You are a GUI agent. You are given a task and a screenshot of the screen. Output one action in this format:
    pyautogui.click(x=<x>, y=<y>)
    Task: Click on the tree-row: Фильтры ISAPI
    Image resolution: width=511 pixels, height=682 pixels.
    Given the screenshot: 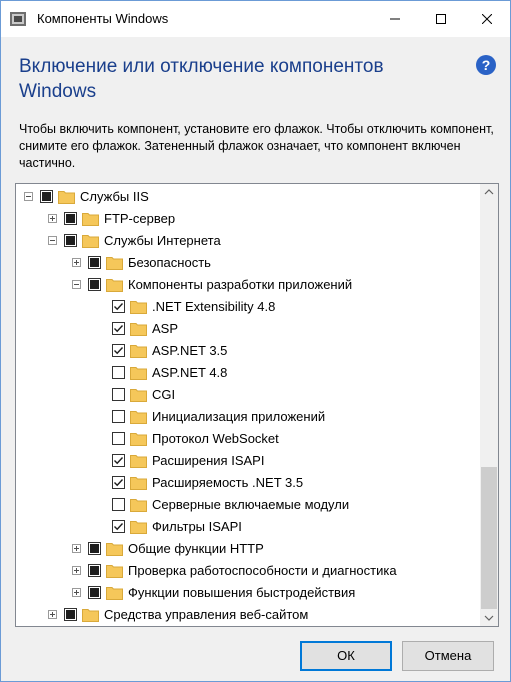 What is the action you would take?
    pyautogui.click(x=248, y=527)
    